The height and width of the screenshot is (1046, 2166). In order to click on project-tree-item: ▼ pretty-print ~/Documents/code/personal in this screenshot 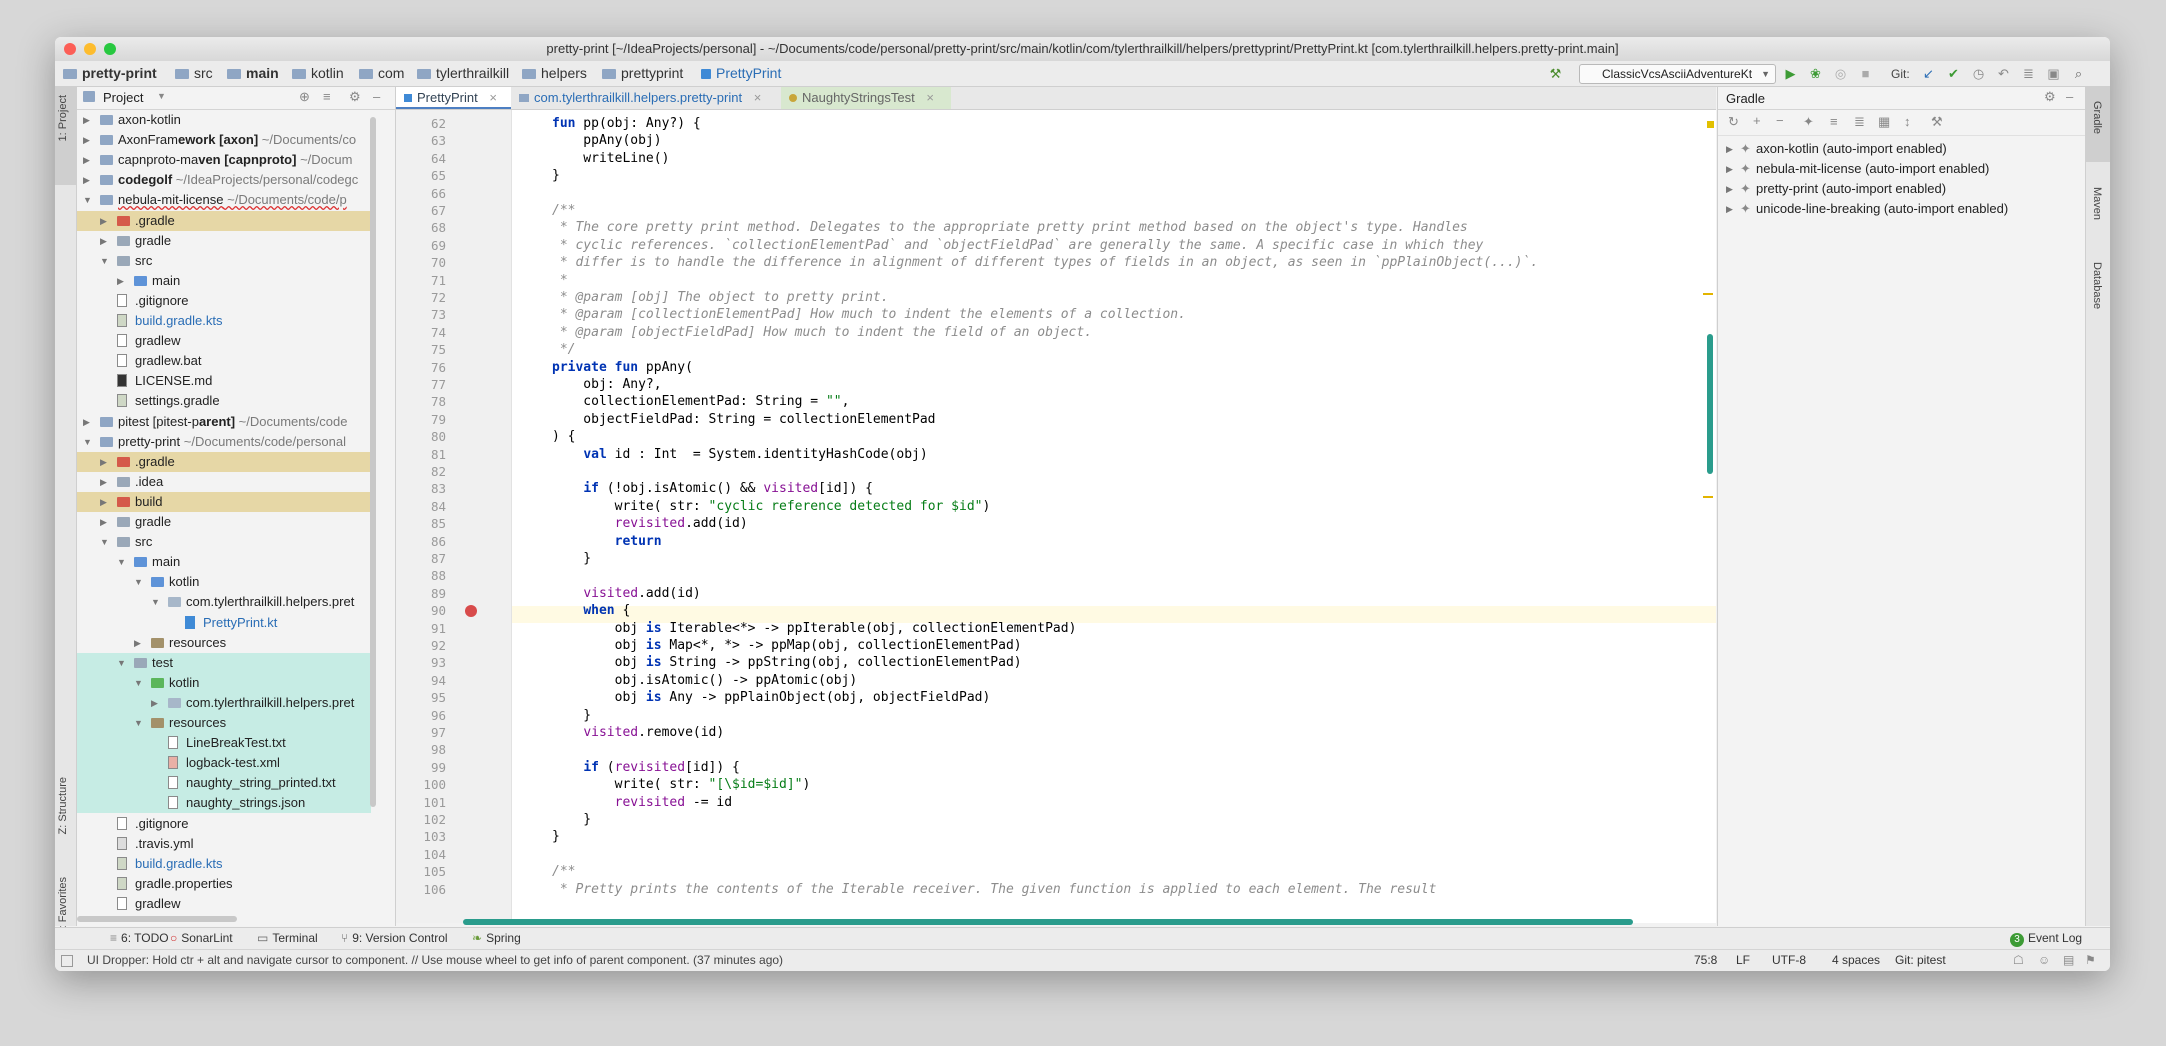, I will do `click(224, 442)`.